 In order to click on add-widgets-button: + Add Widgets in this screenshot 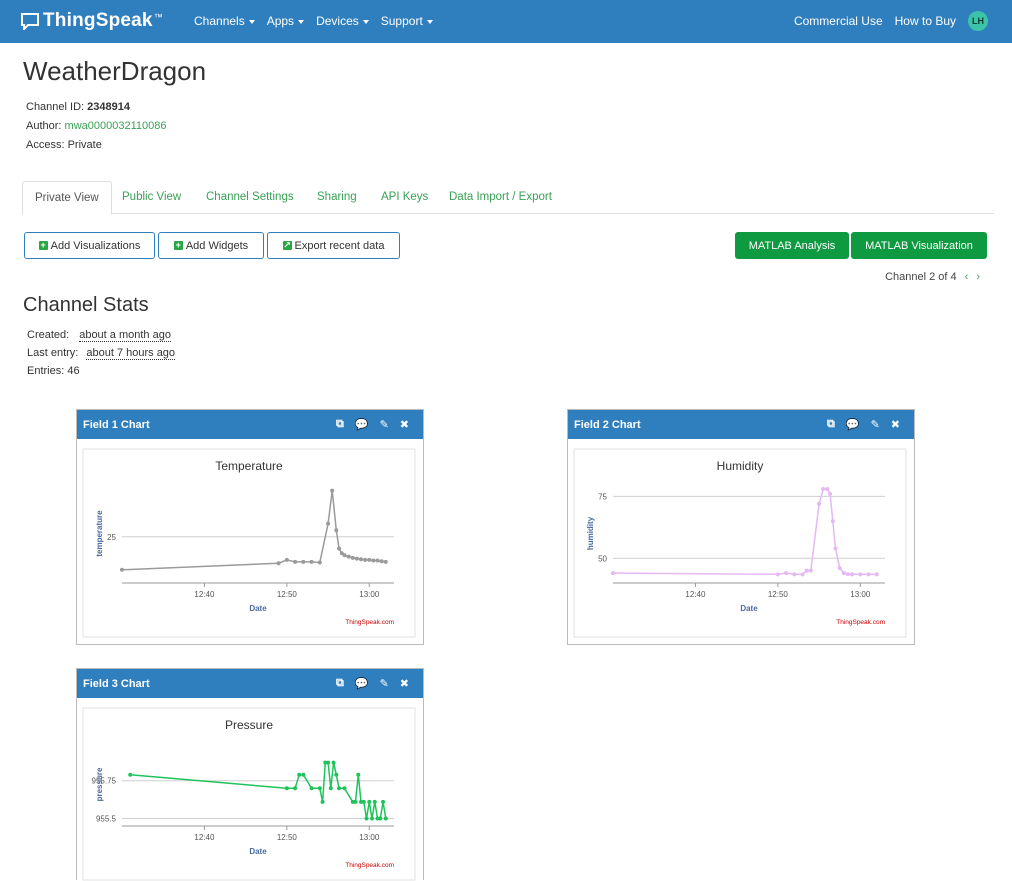, I will do `click(211, 245)`.